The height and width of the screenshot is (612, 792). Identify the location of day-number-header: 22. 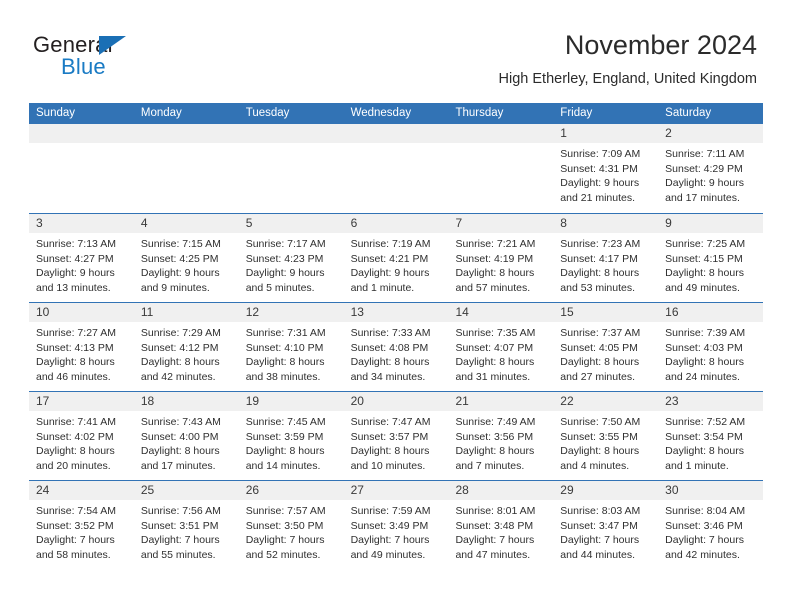
(606, 401).